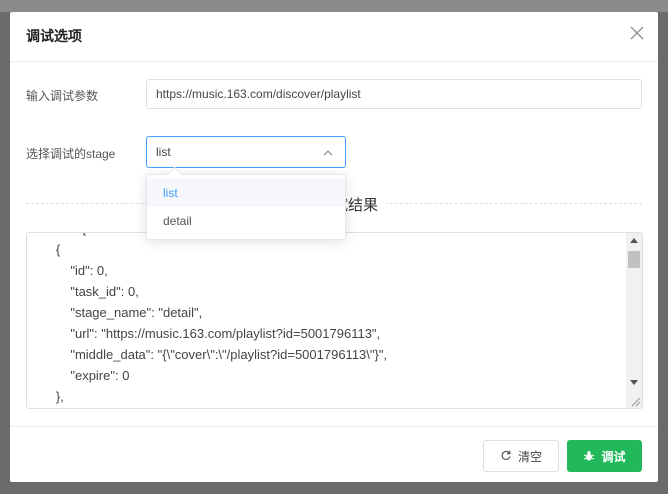 The height and width of the screenshot is (494, 668). What do you see at coordinates (334, 6) in the screenshot?
I see `modal-backdrop` at bounding box center [334, 6].